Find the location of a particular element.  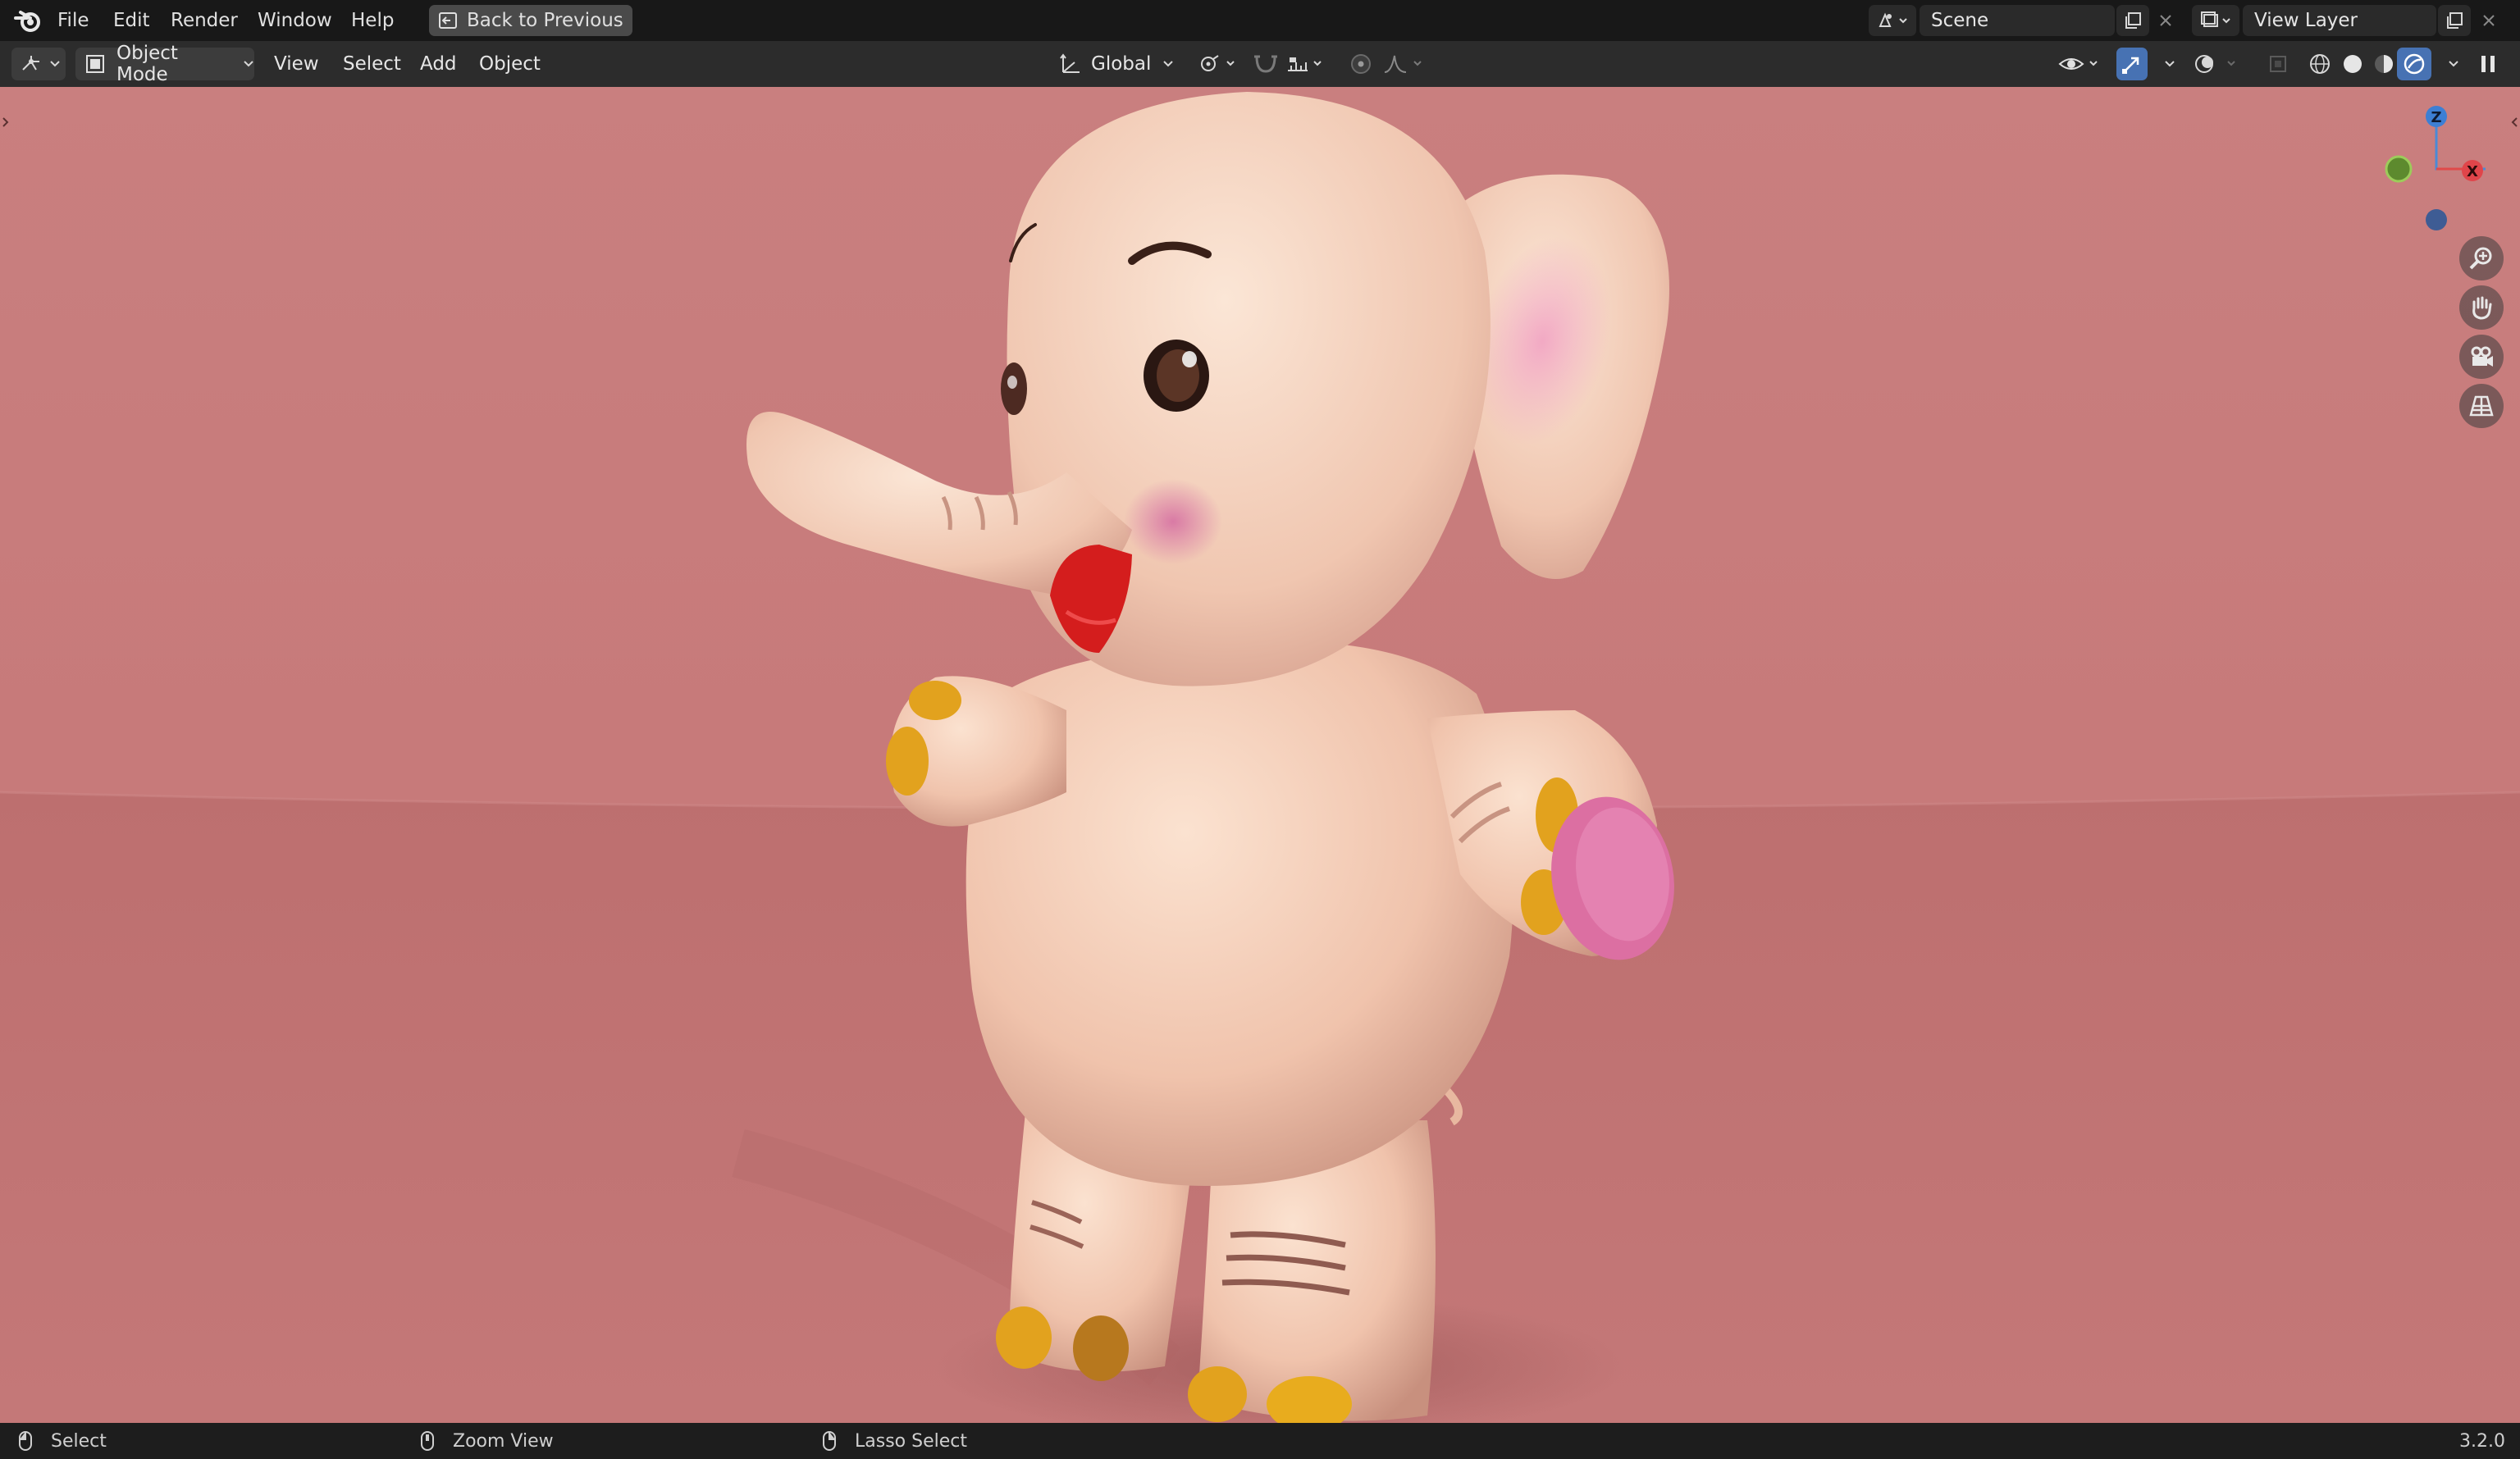

remove-view-layer-button is located at coordinates (2489, 20).